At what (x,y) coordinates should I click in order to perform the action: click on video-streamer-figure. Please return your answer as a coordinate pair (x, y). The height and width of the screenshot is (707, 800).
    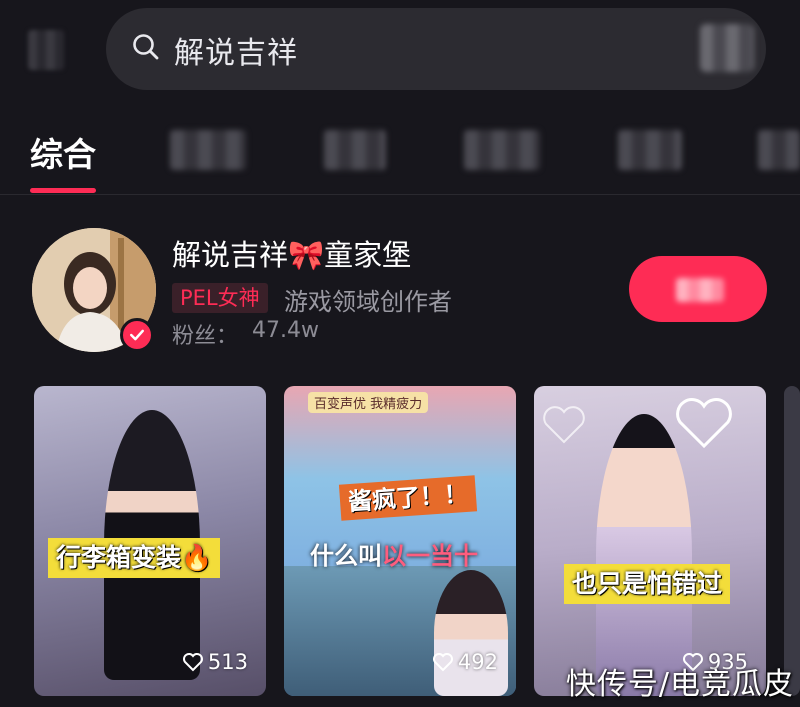
    Looking at the image, I should click on (471, 633).